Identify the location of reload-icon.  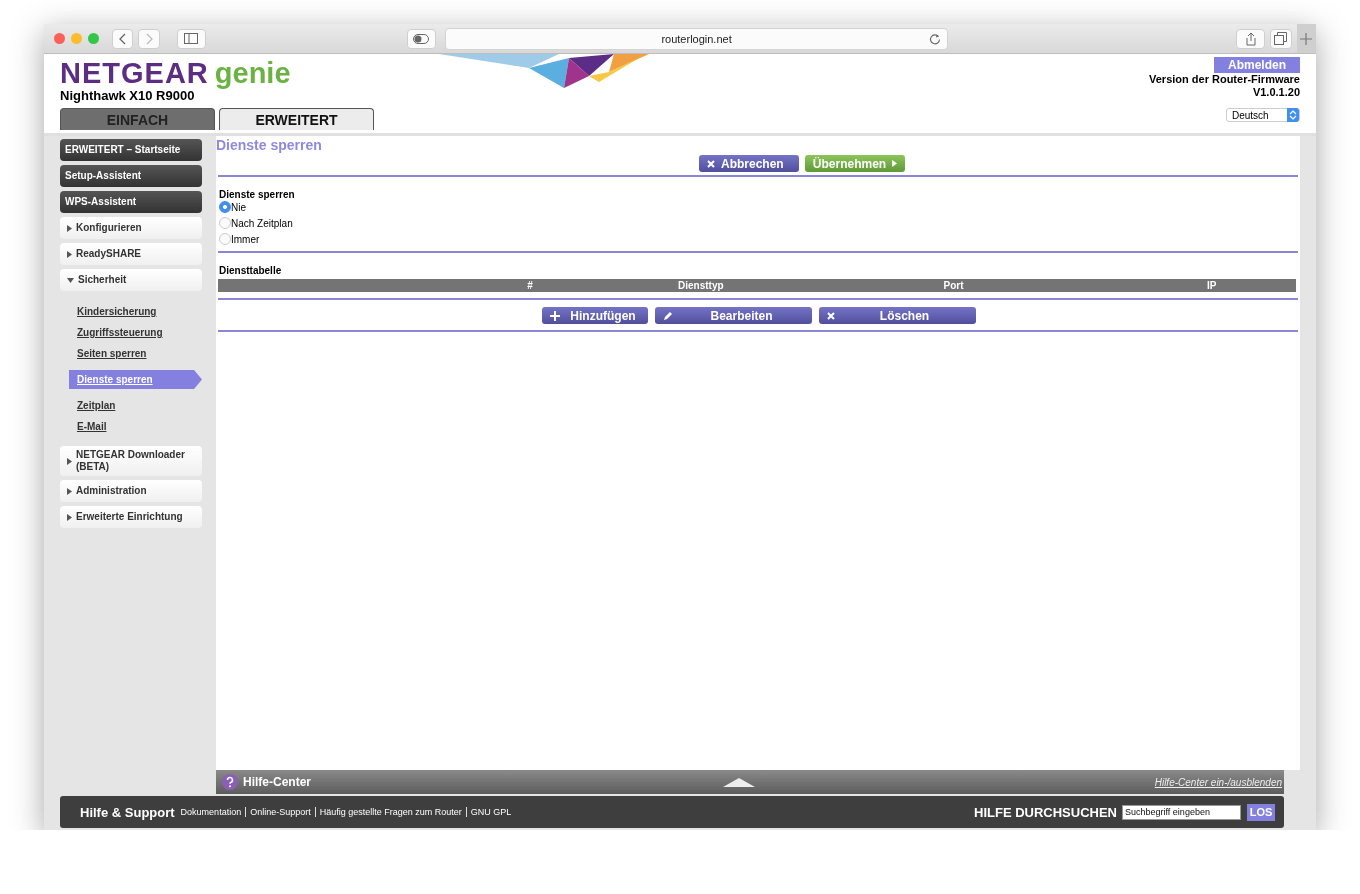
(935, 38).